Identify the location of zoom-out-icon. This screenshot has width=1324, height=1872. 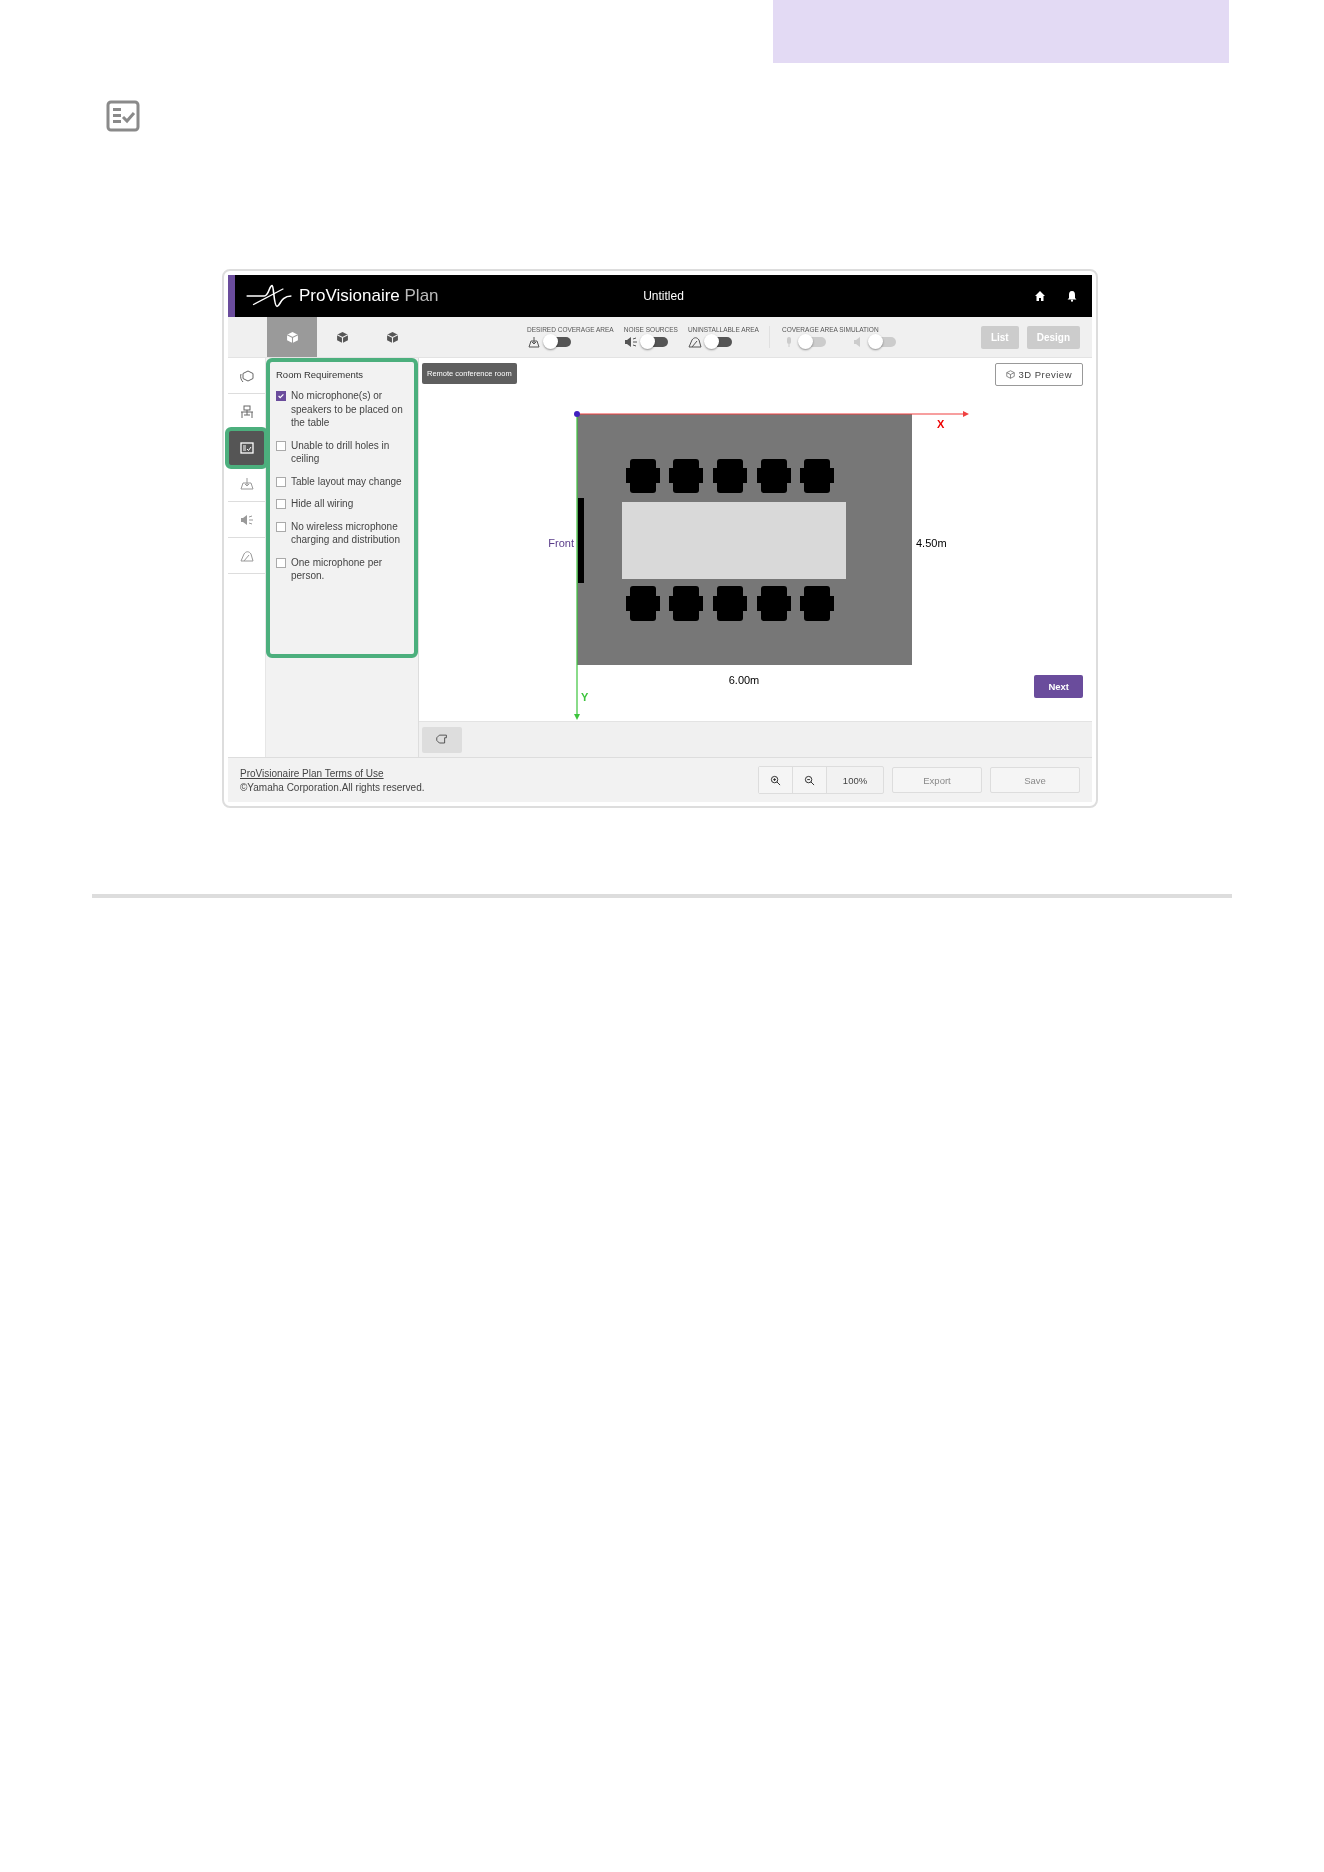
(809, 780).